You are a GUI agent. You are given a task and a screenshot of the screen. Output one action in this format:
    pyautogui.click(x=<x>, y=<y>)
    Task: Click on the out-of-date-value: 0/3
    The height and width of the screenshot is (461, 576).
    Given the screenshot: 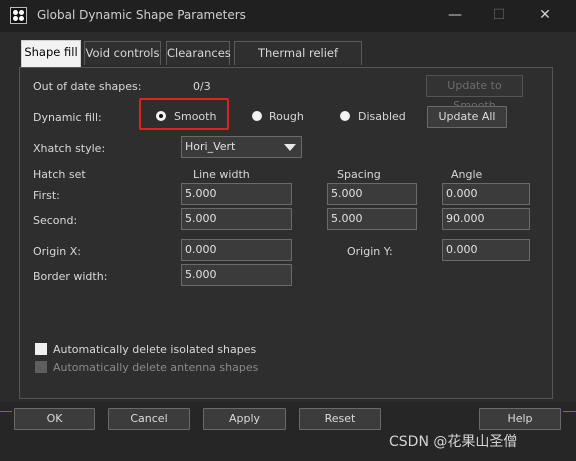 What is the action you would take?
    pyautogui.click(x=202, y=86)
    